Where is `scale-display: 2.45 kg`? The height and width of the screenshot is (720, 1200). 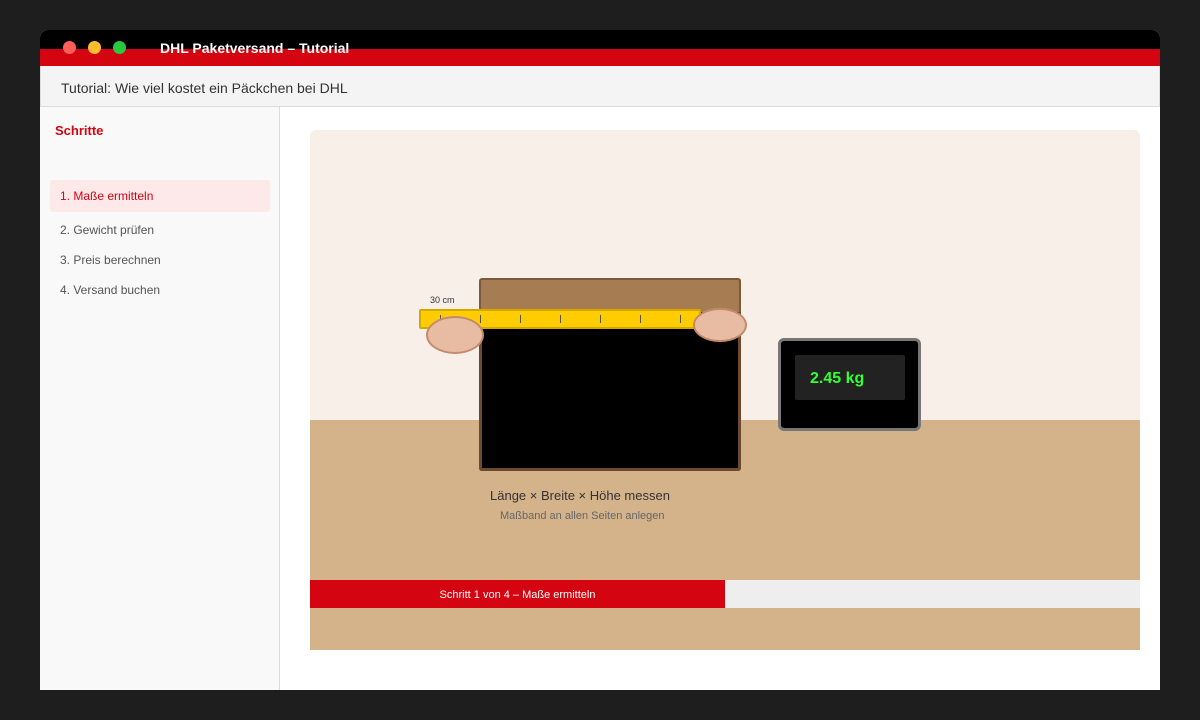 scale-display: 2.45 kg is located at coordinates (850, 377).